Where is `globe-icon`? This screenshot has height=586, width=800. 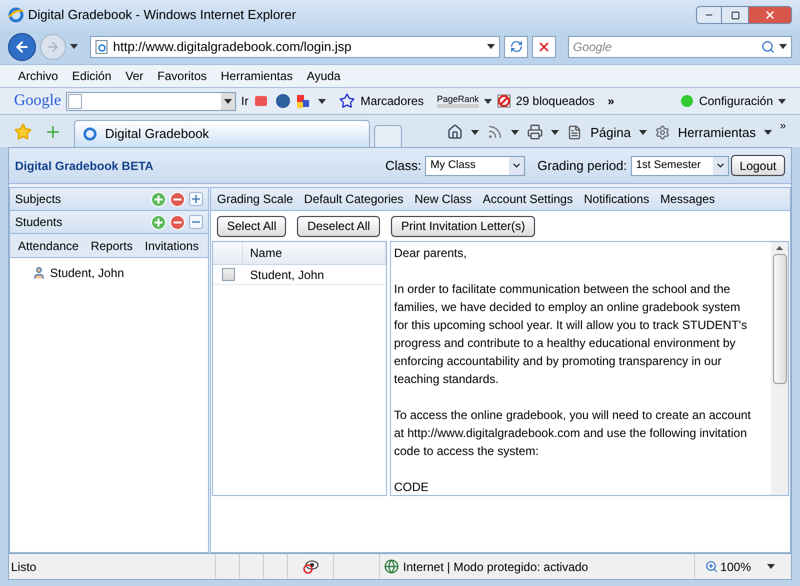
globe-icon is located at coordinates (391, 566).